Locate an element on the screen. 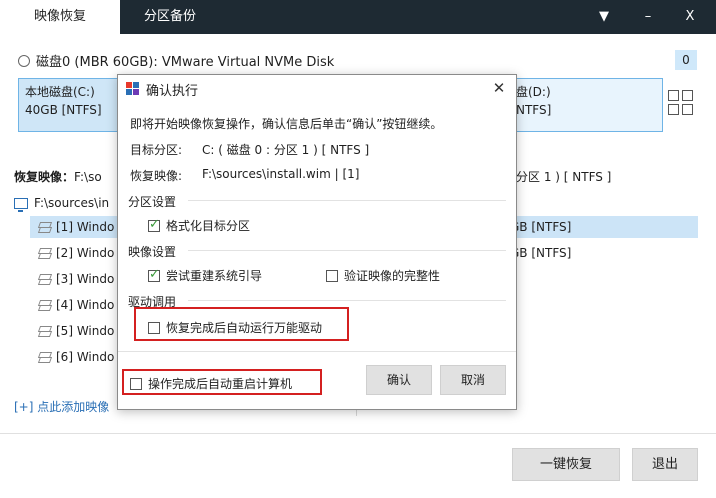 This screenshot has width=716, height=498. target-partition-value: C: ( 磁盘 0 : 分区 1 ) [ NTFS ] is located at coordinates (286, 150).